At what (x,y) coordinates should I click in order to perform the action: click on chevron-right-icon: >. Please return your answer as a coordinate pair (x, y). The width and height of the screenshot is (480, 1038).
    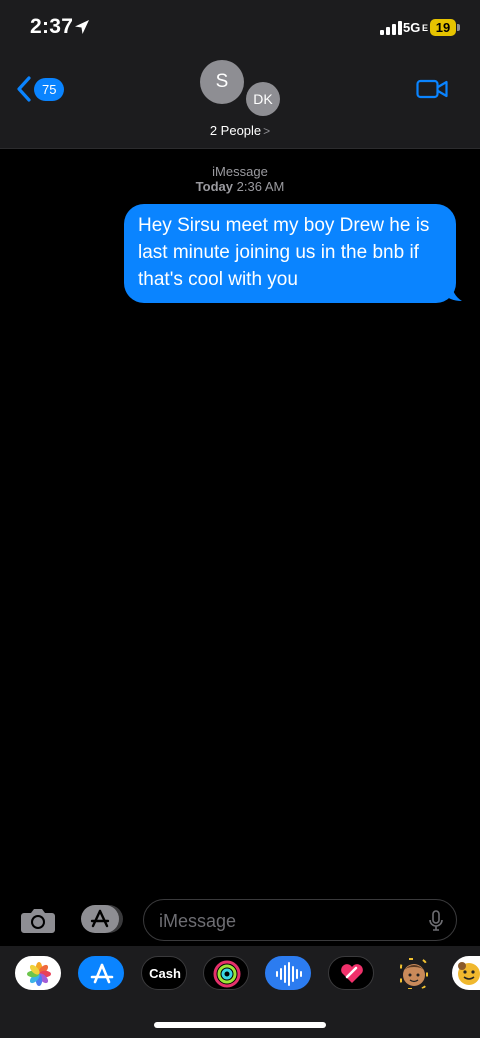
    Looking at the image, I should click on (267, 131).